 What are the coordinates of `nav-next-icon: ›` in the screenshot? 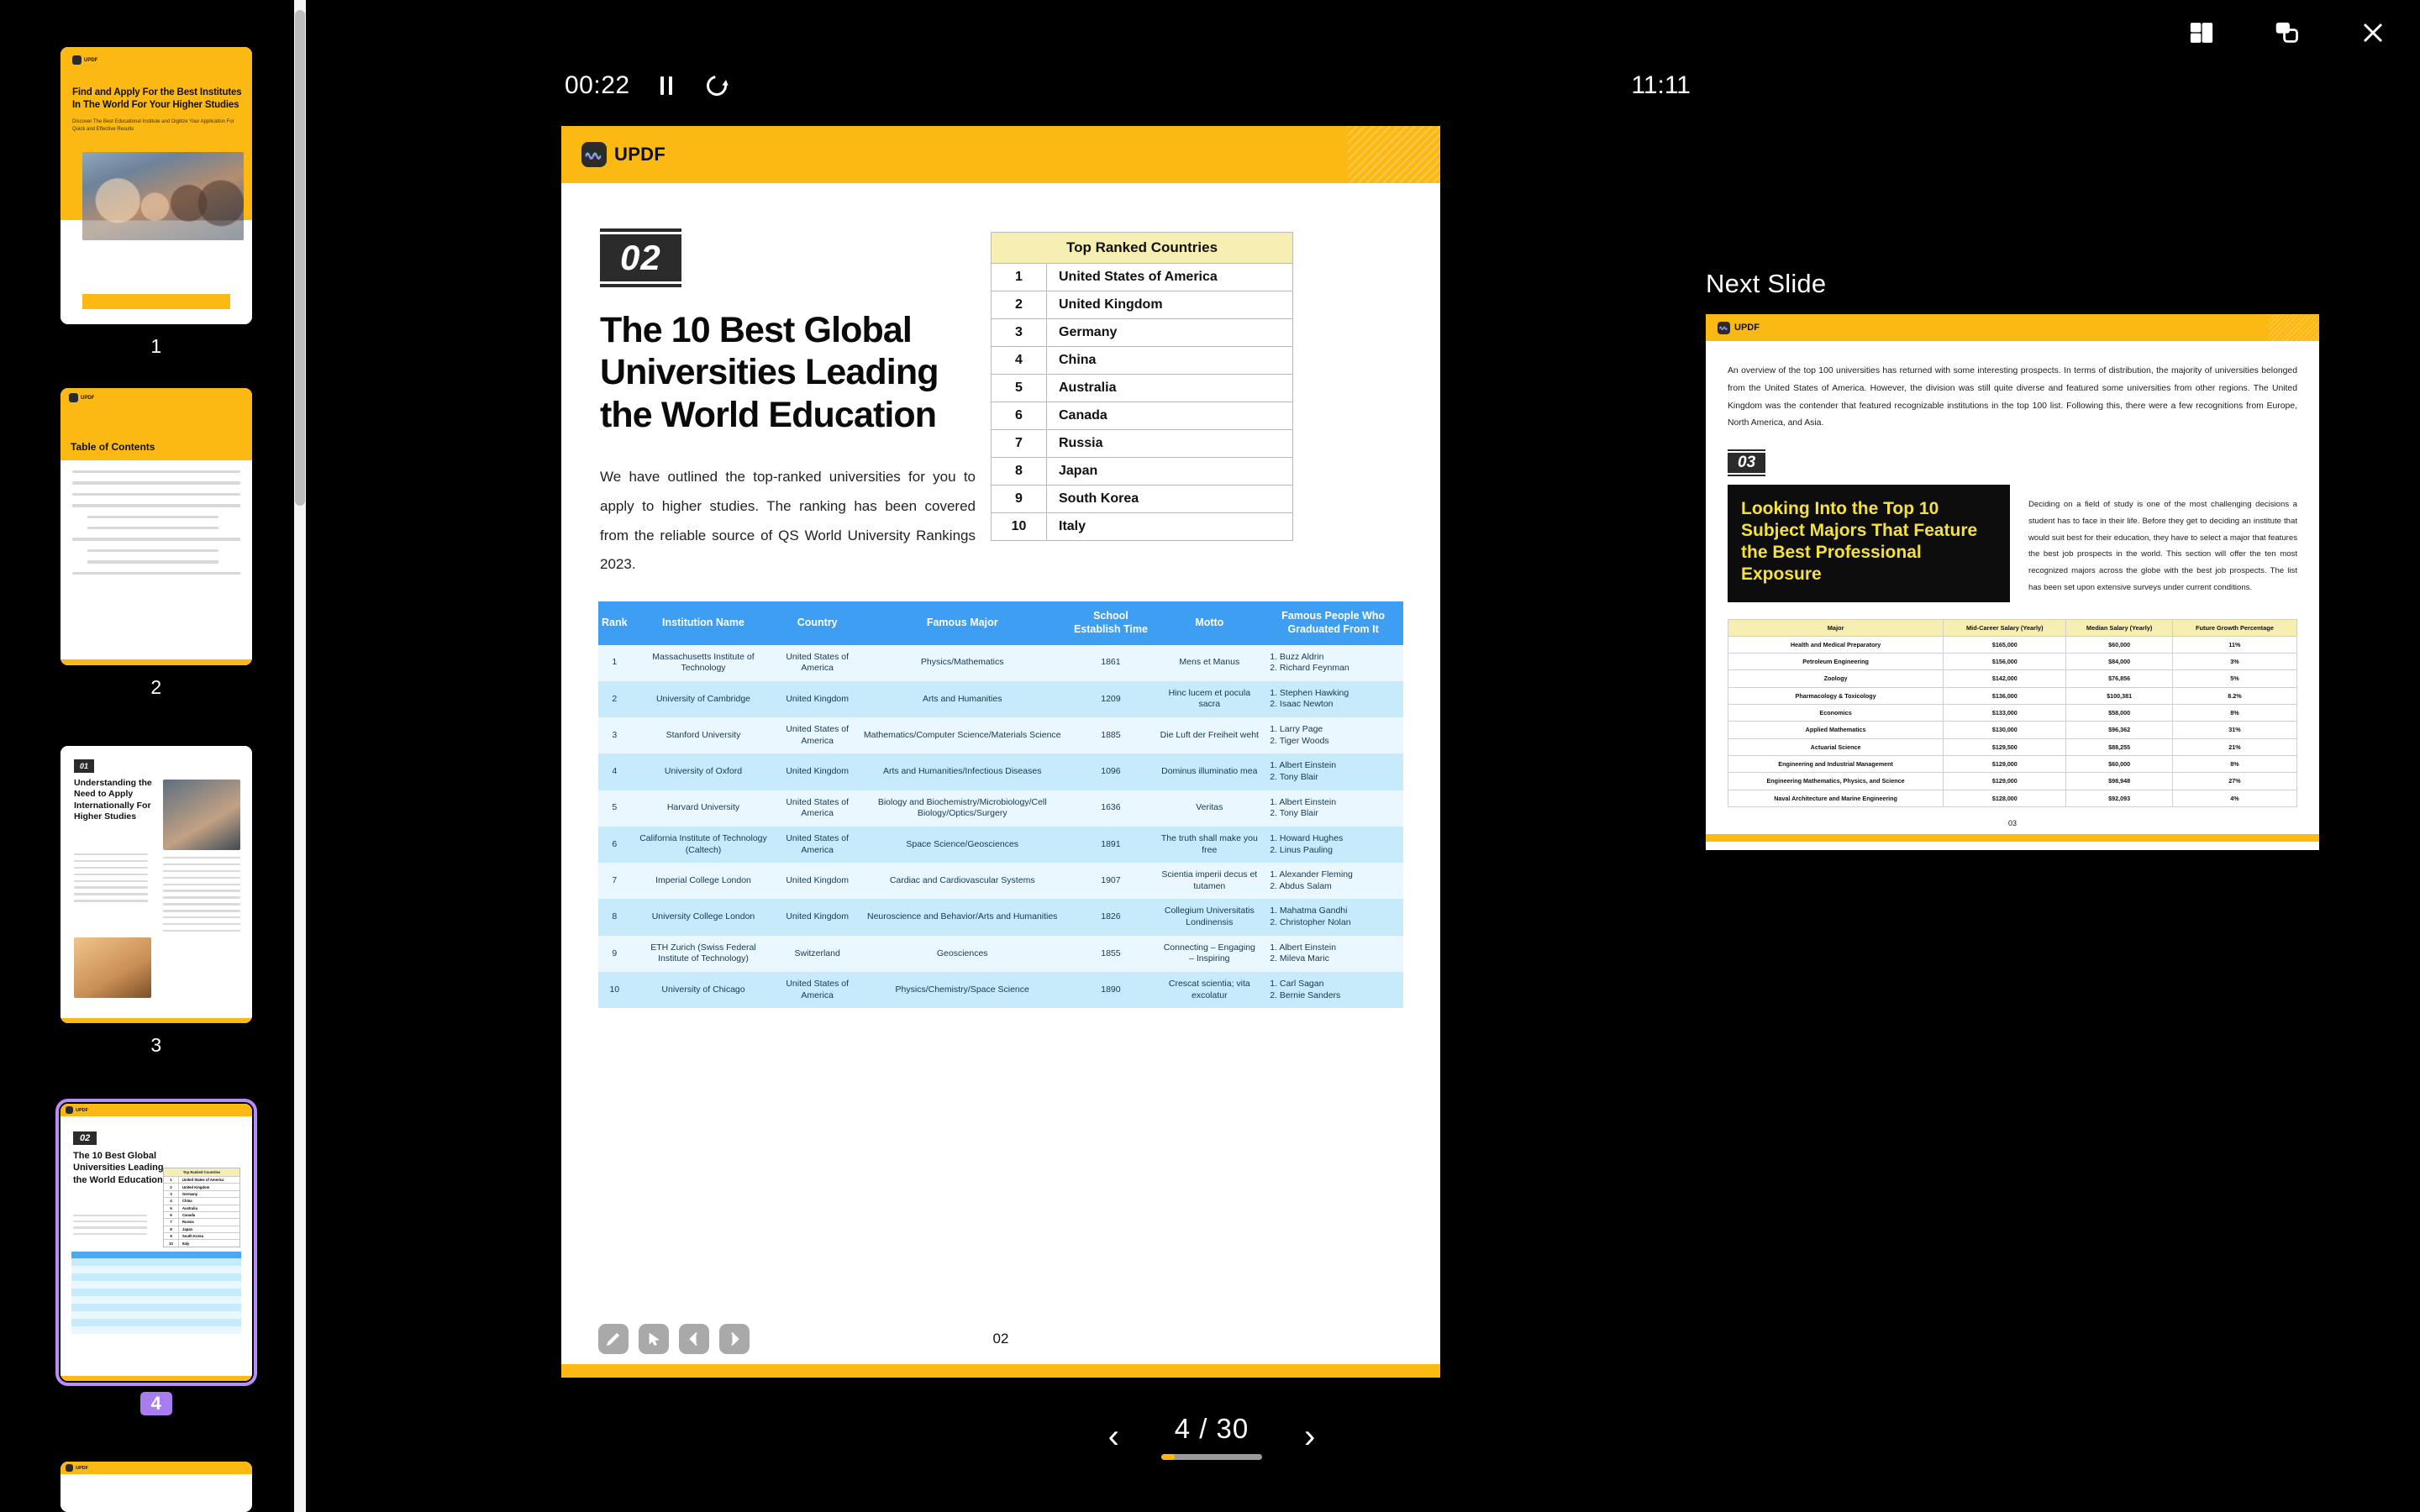 It's located at (1309, 1436).